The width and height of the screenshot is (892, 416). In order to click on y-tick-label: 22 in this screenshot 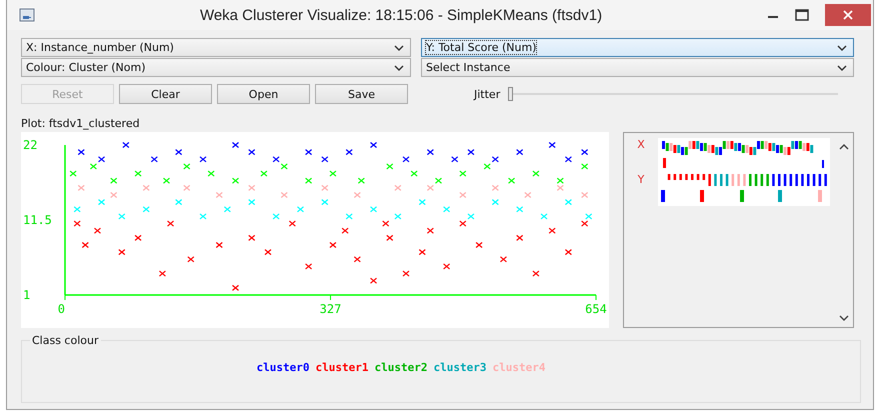, I will do `click(30, 145)`.